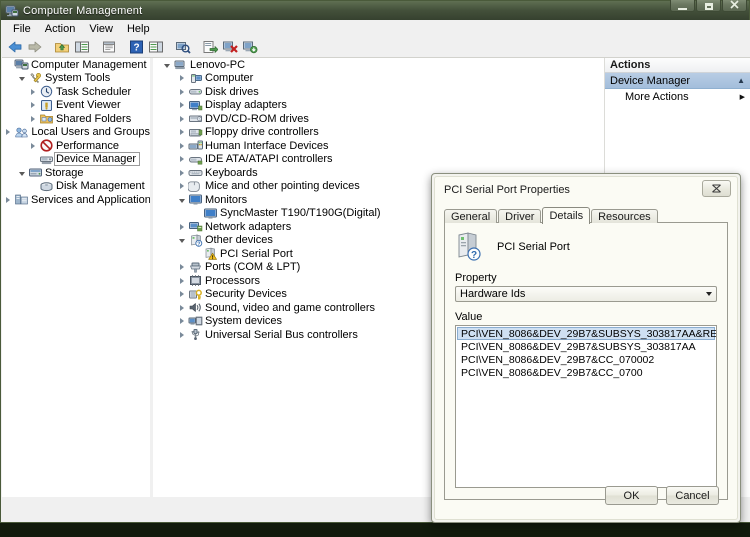 The width and height of the screenshot is (750, 537). Describe the element at coordinates (586, 359) in the screenshot. I see `value-list-item: PCI\VEN_8086&DEV_29B7&CC_070002` at that location.